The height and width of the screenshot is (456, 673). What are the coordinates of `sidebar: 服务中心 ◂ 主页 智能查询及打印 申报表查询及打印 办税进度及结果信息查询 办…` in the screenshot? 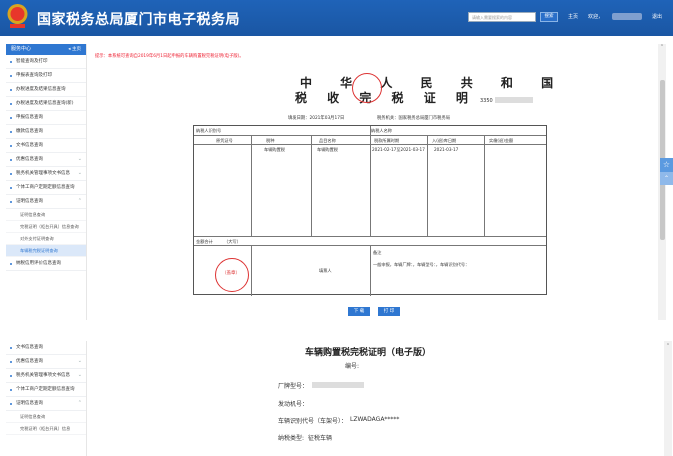 It's located at (46, 182).